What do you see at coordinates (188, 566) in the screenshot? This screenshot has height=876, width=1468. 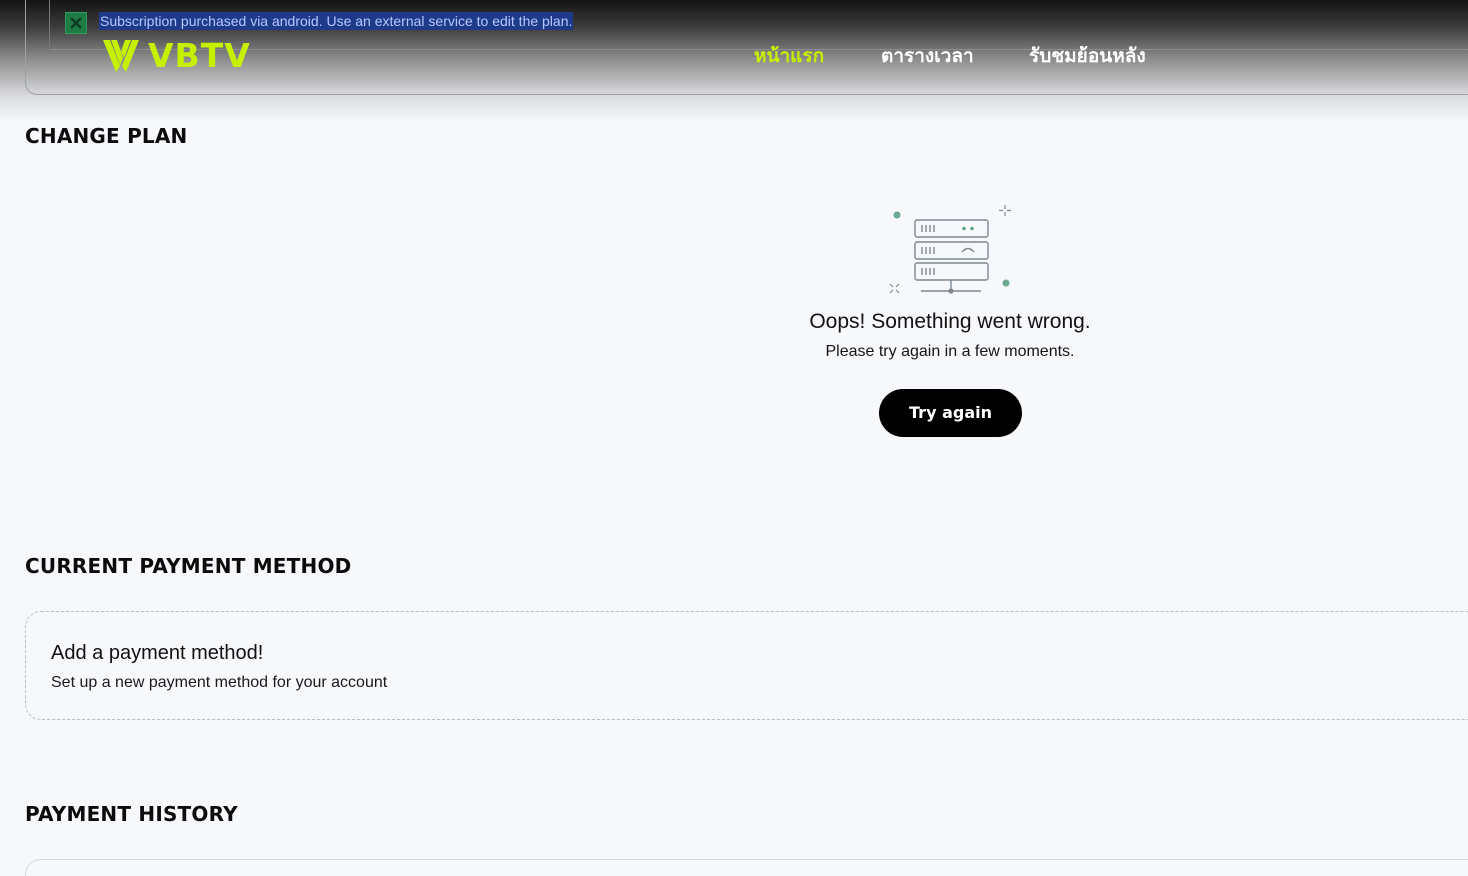 I see `payment-method-heading: CURRENT PAYMENT METHOD` at bounding box center [188, 566].